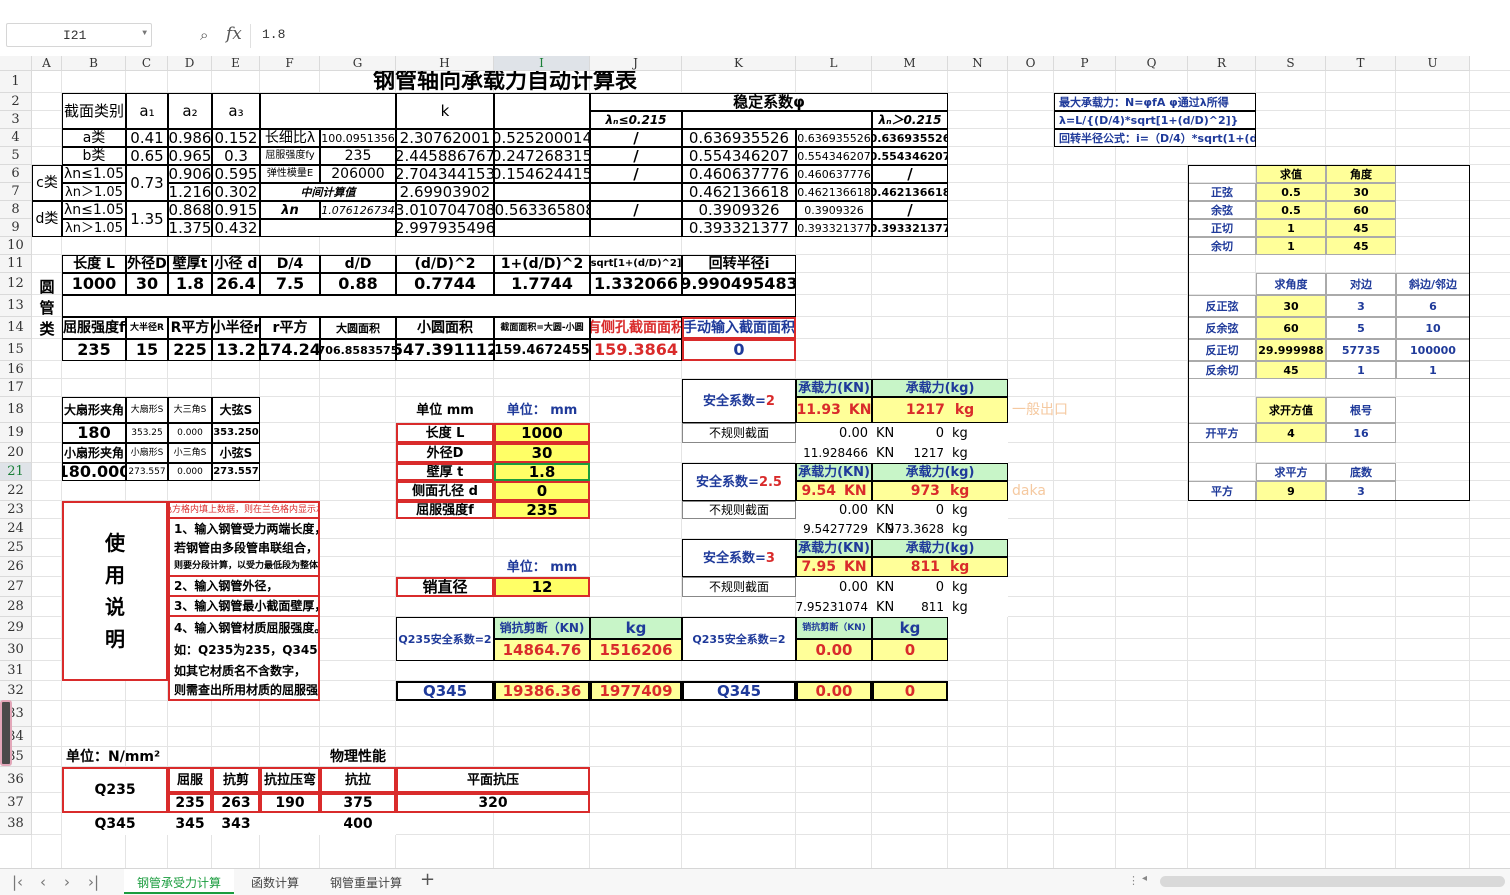 The image size is (1510, 895). I want to click on pin-diameter-input: 12, so click(542, 587).